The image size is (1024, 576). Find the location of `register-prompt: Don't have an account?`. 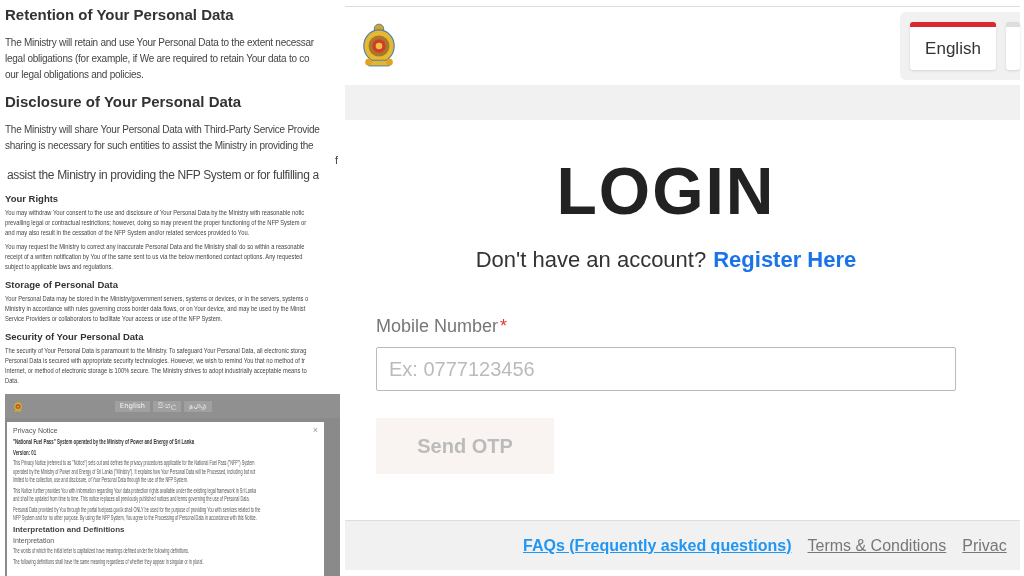

register-prompt: Don't have an account? is located at coordinates (591, 260).